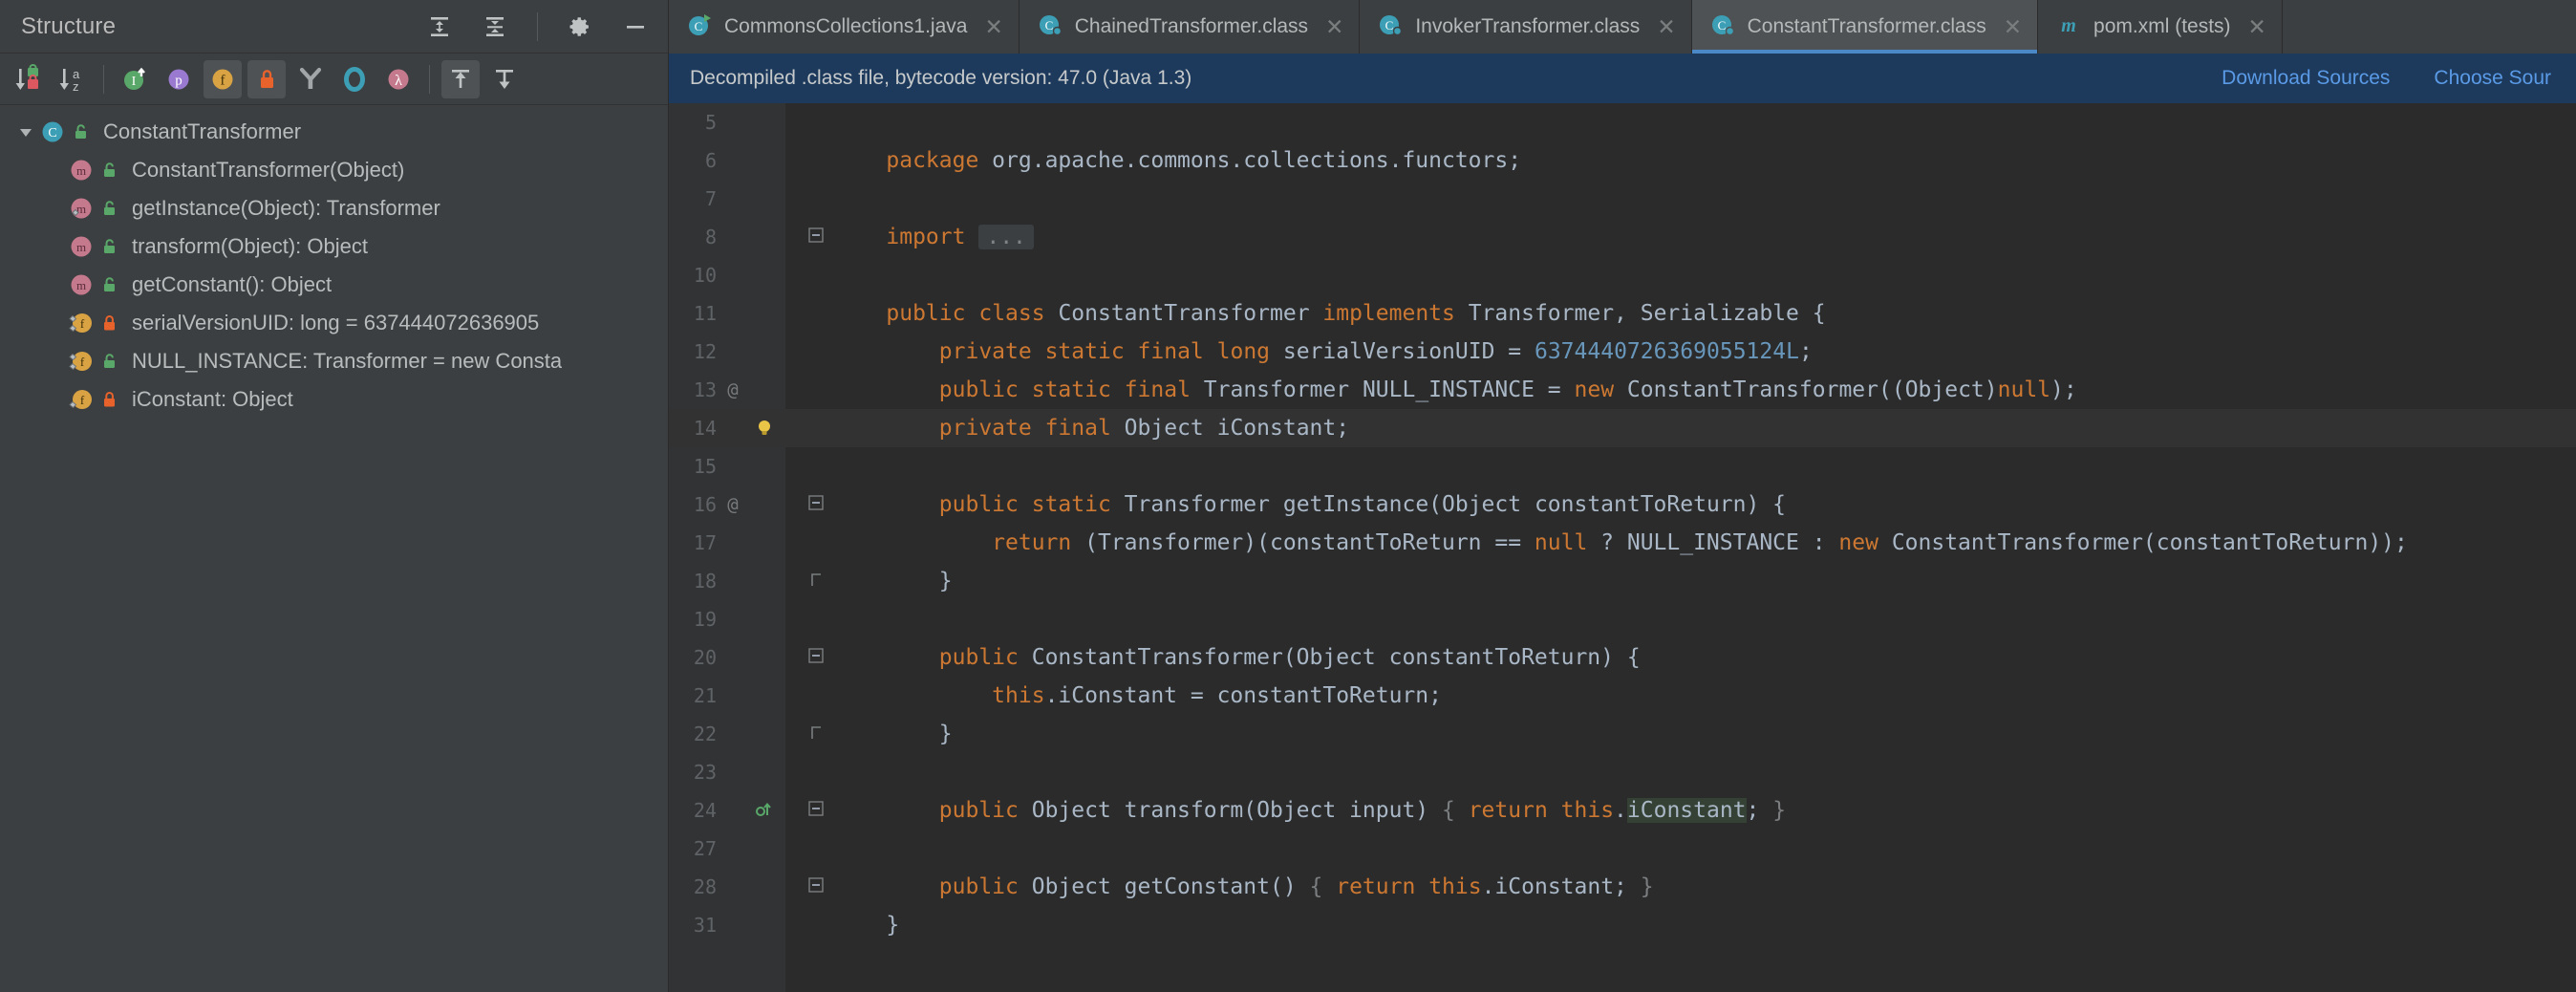 The width and height of the screenshot is (2576, 992). I want to click on sort-by-visibility-icon, so click(29, 79).